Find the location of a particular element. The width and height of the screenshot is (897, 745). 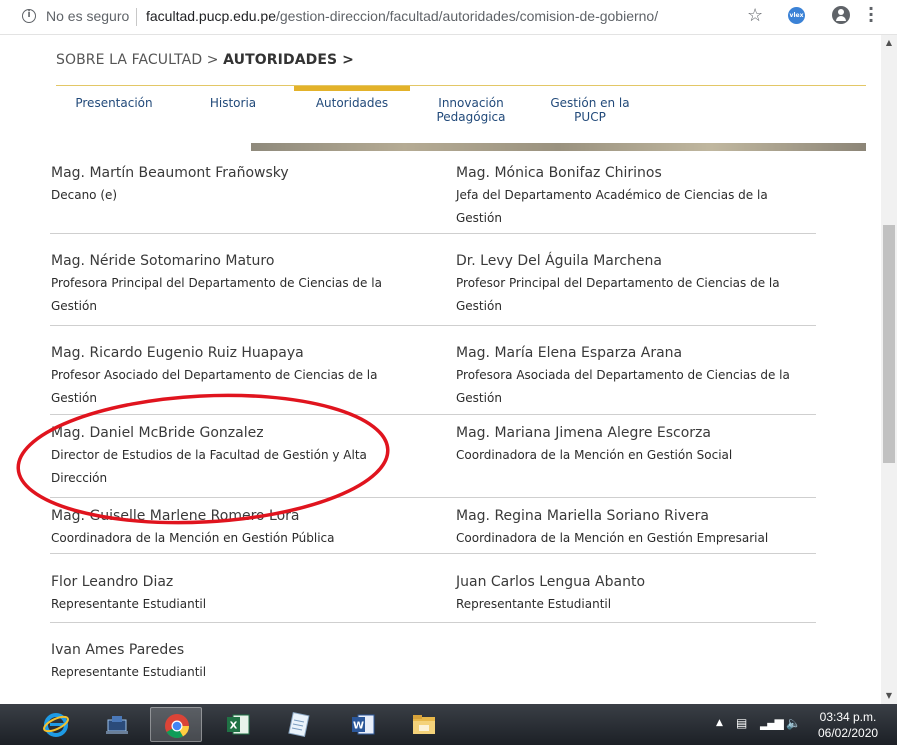

taskbar-app-chrome is located at coordinates (176, 724).